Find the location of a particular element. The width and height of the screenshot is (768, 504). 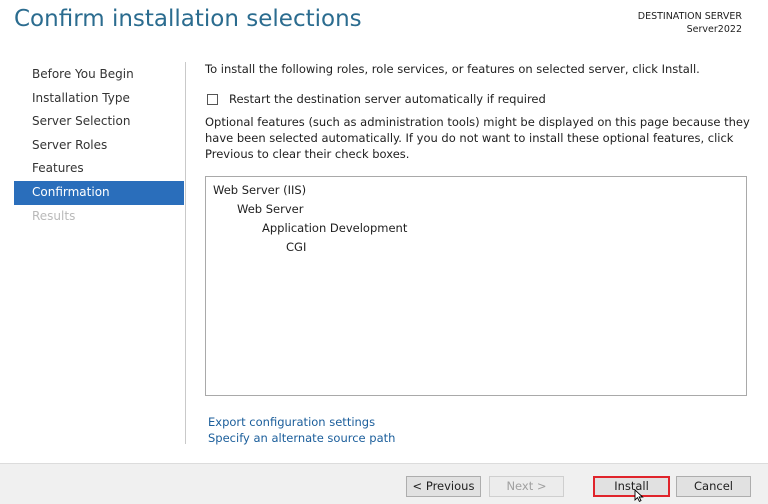

page-title: Confirm installation selections is located at coordinates (188, 19).